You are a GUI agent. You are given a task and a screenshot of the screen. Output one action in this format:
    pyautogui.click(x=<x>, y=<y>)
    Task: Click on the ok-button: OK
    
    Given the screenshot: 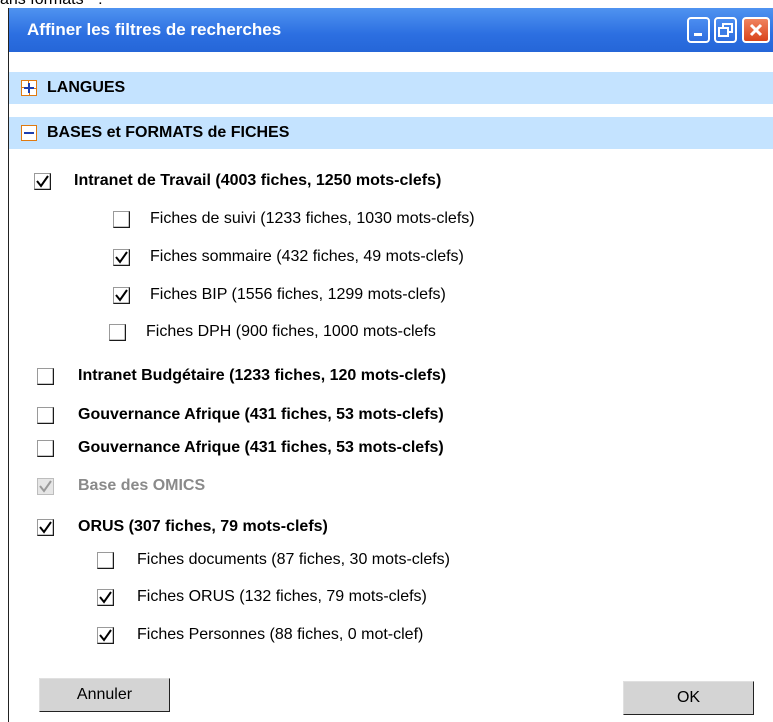 What is the action you would take?
    pyautogui.click(x=688, y=698)
    